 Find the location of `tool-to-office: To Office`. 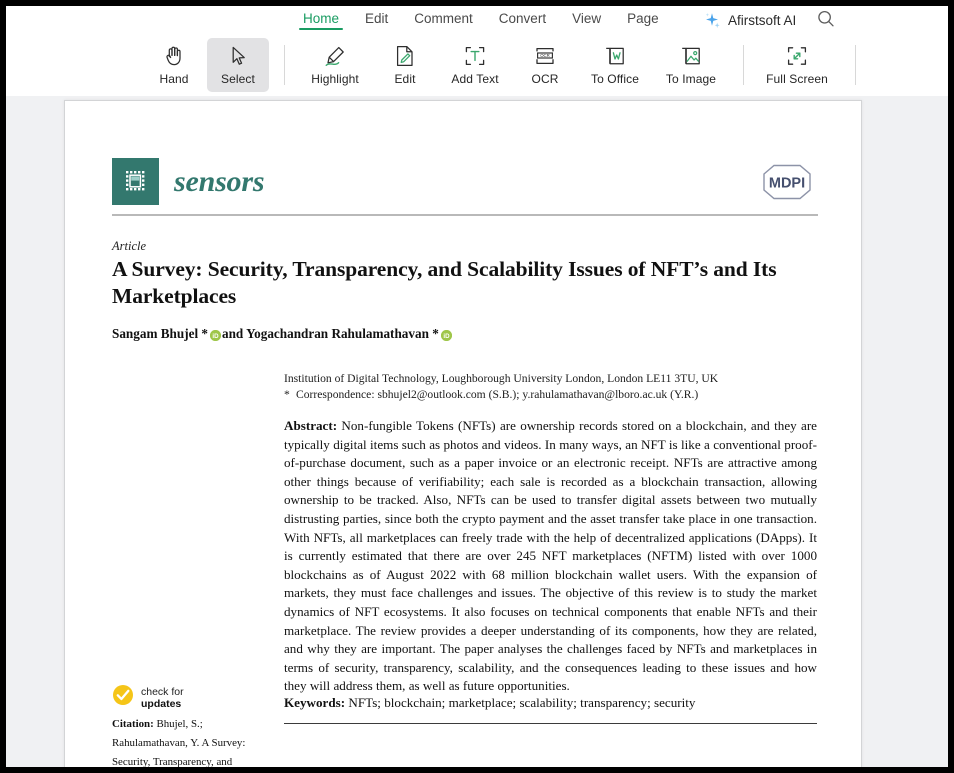

tool-to-office: To Office is located at coordinates (615, 65).